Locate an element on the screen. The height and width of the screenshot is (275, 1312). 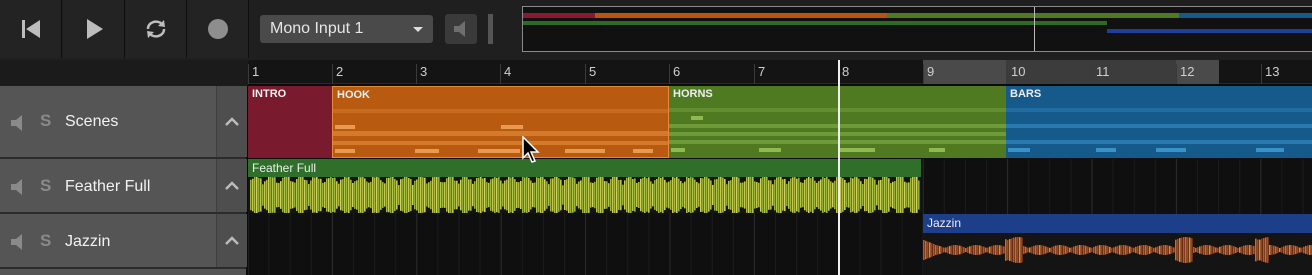
bar-number: 2 is located at coordinates (337, 74).